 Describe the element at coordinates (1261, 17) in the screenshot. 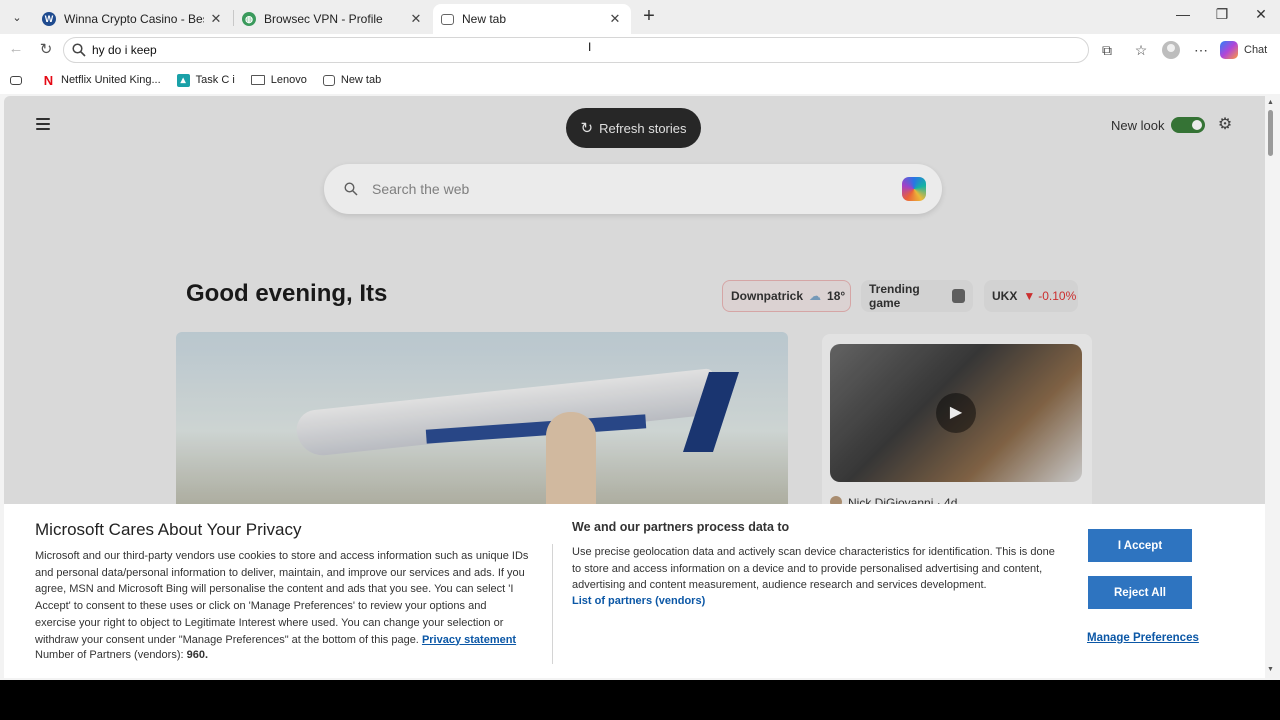

I see `close-window-icon: ✕` at that location.